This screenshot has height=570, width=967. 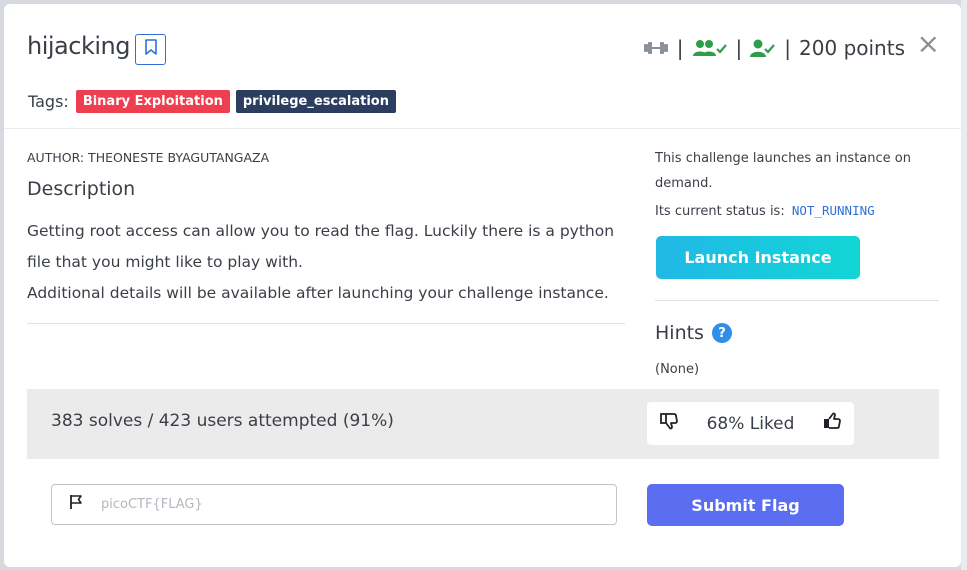 I want to click on submit-flag-button: Submit Flag, so click(x=745, y=505).